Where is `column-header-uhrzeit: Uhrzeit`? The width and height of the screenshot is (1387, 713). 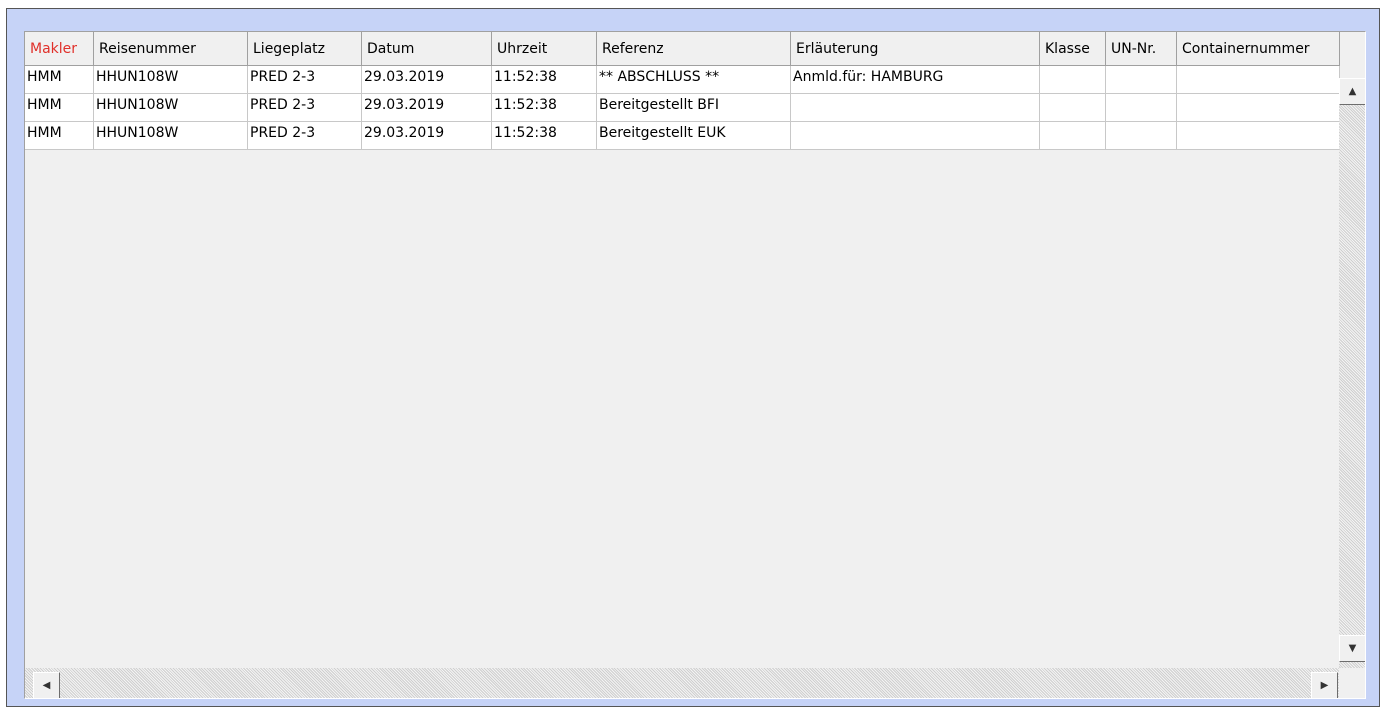
column-header-uhrzeit: Uhrzeit is located at coordinates (544, 49).